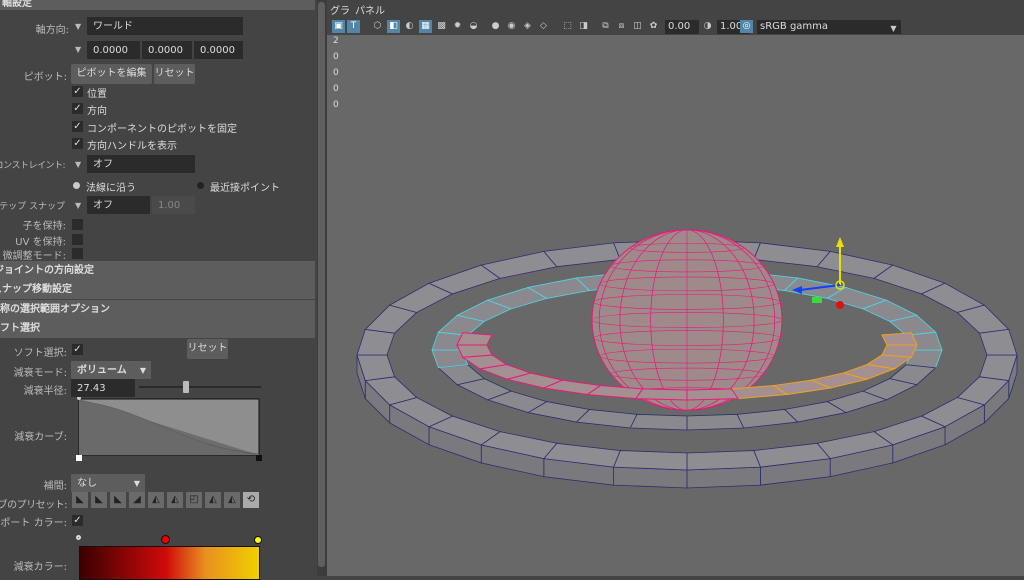 This screenshot has width=1024, height=580. I want to click on panel-scrollbar, so click(322, 288).